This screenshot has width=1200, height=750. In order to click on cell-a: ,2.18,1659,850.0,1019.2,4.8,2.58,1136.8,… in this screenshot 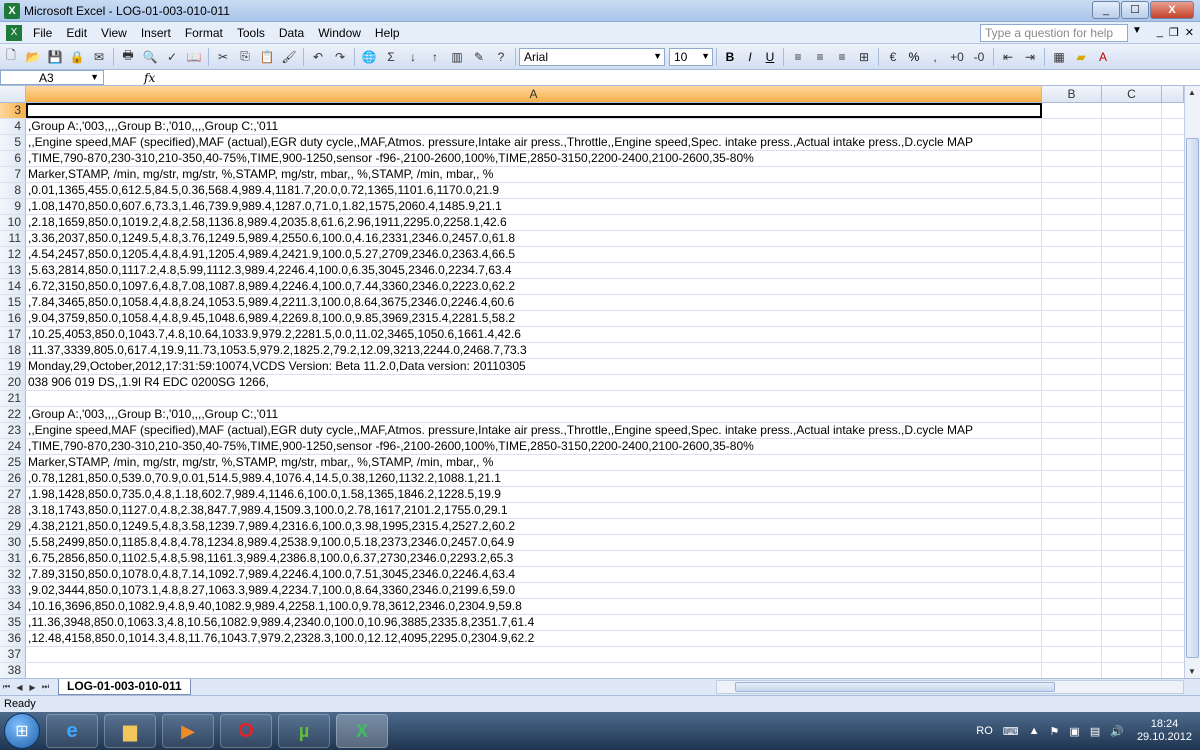, I will do `click(534, 222)`.